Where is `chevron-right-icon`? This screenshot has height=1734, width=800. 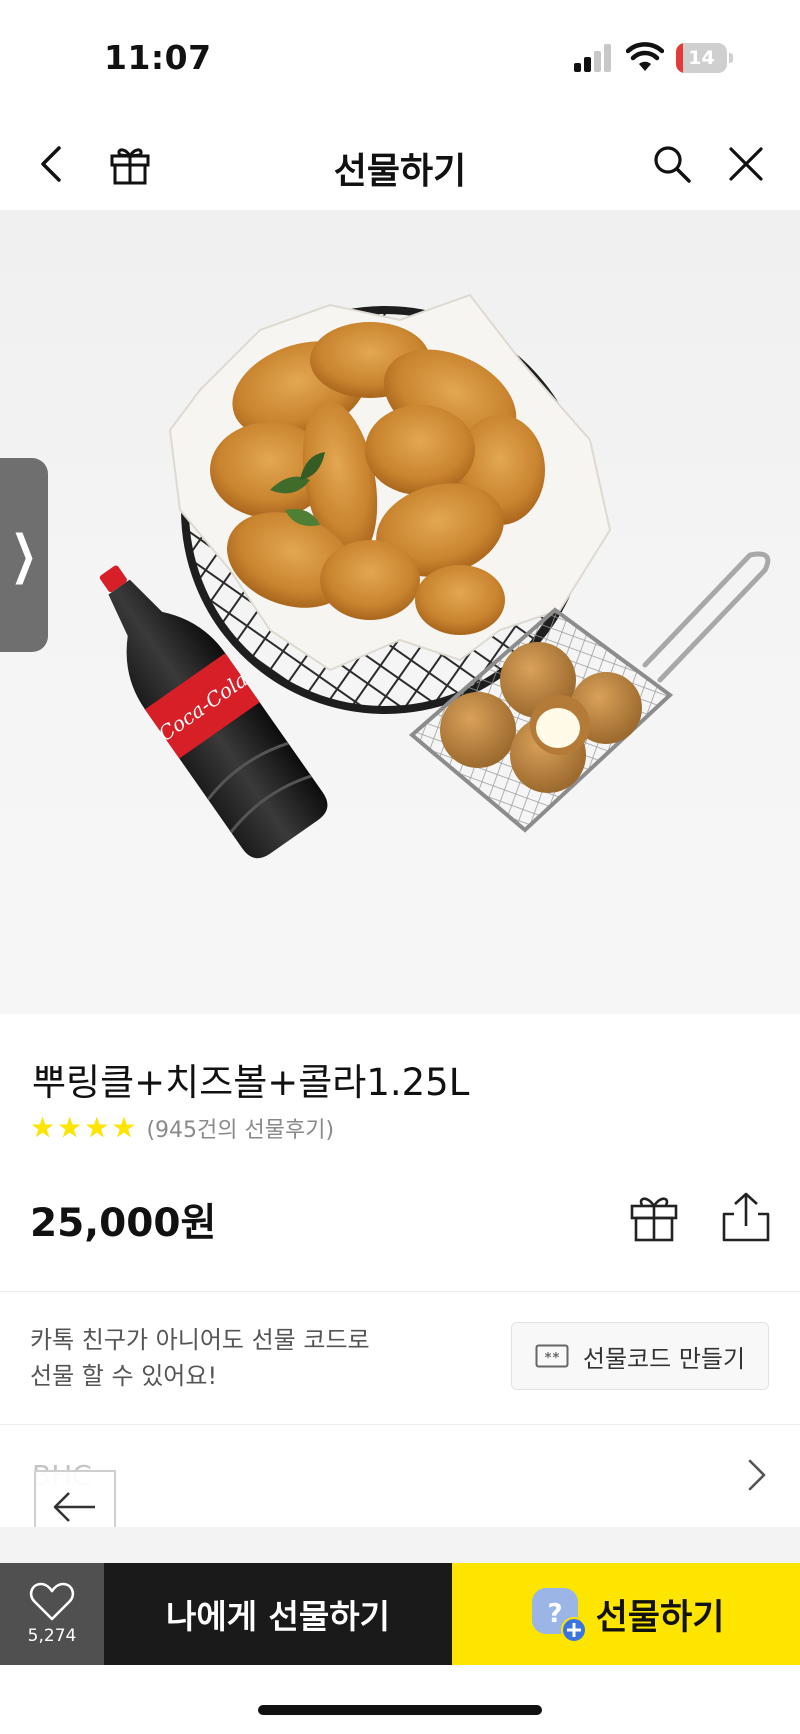
chevron-right-icon is located at coordinates (757, 1475).